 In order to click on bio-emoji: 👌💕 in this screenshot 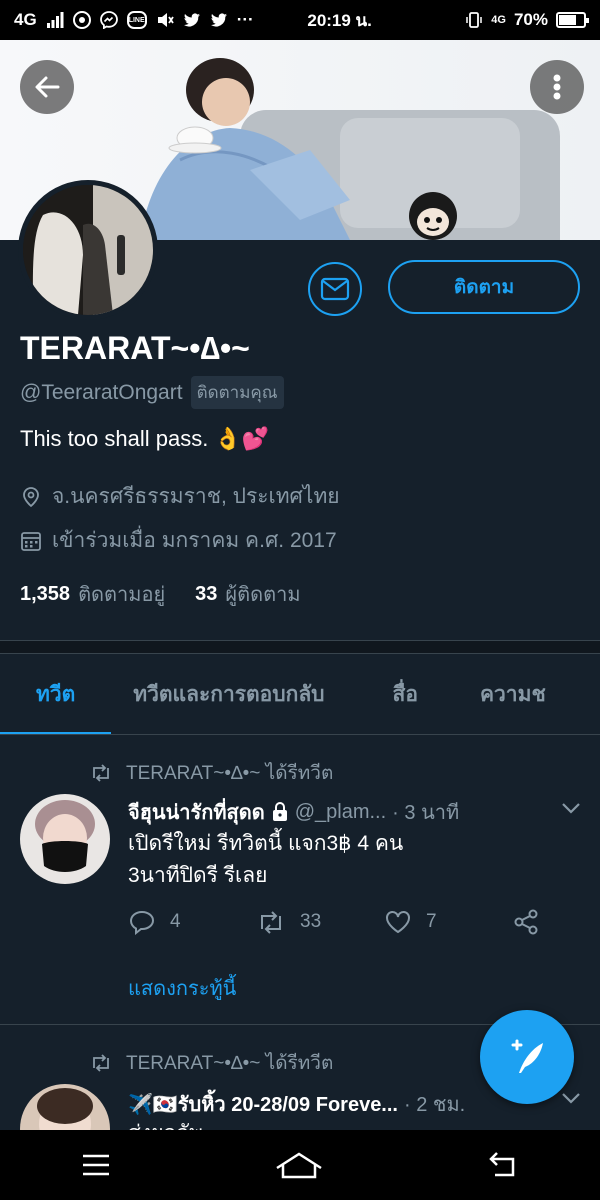, I will do `click(242, 438)`.